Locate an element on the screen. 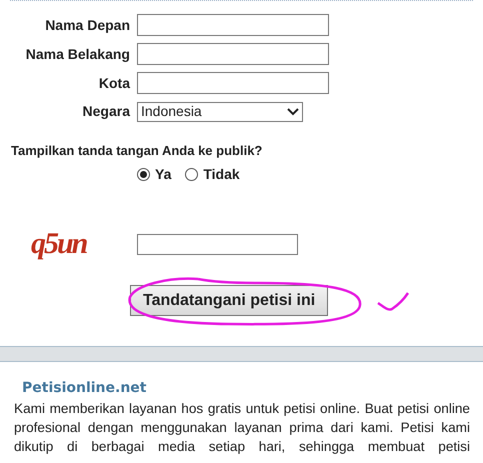 Image resolution: width=483 pixels, height=463 pixels. country-select: Indonesia is located at coordinates (220, 112).